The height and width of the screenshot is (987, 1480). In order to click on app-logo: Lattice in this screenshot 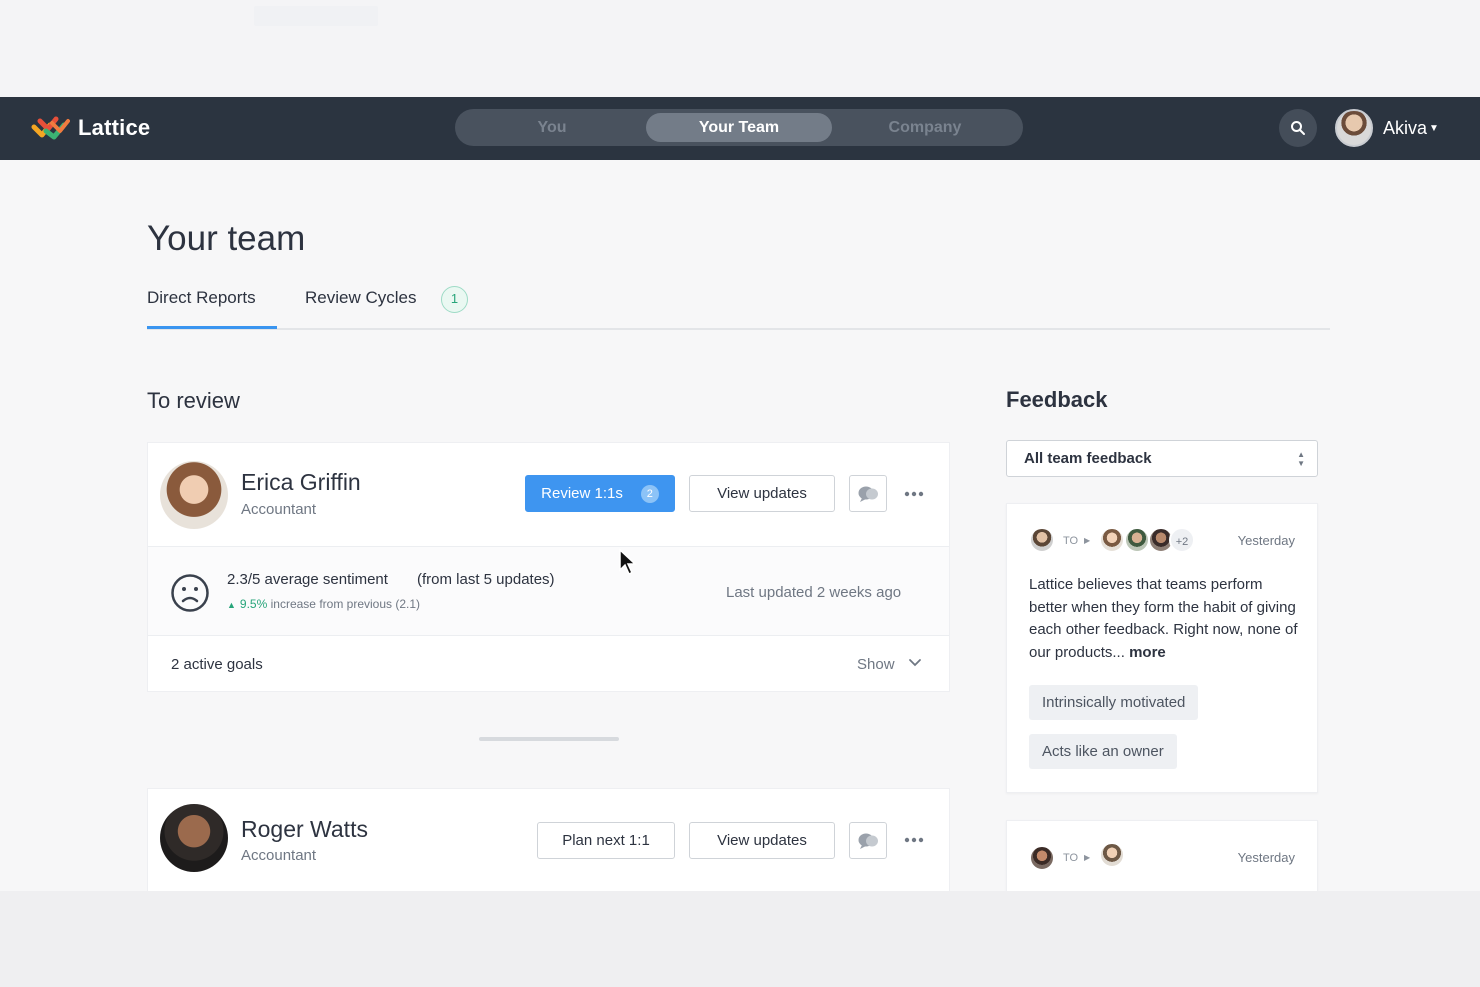, I will do `click(90, 128)`.